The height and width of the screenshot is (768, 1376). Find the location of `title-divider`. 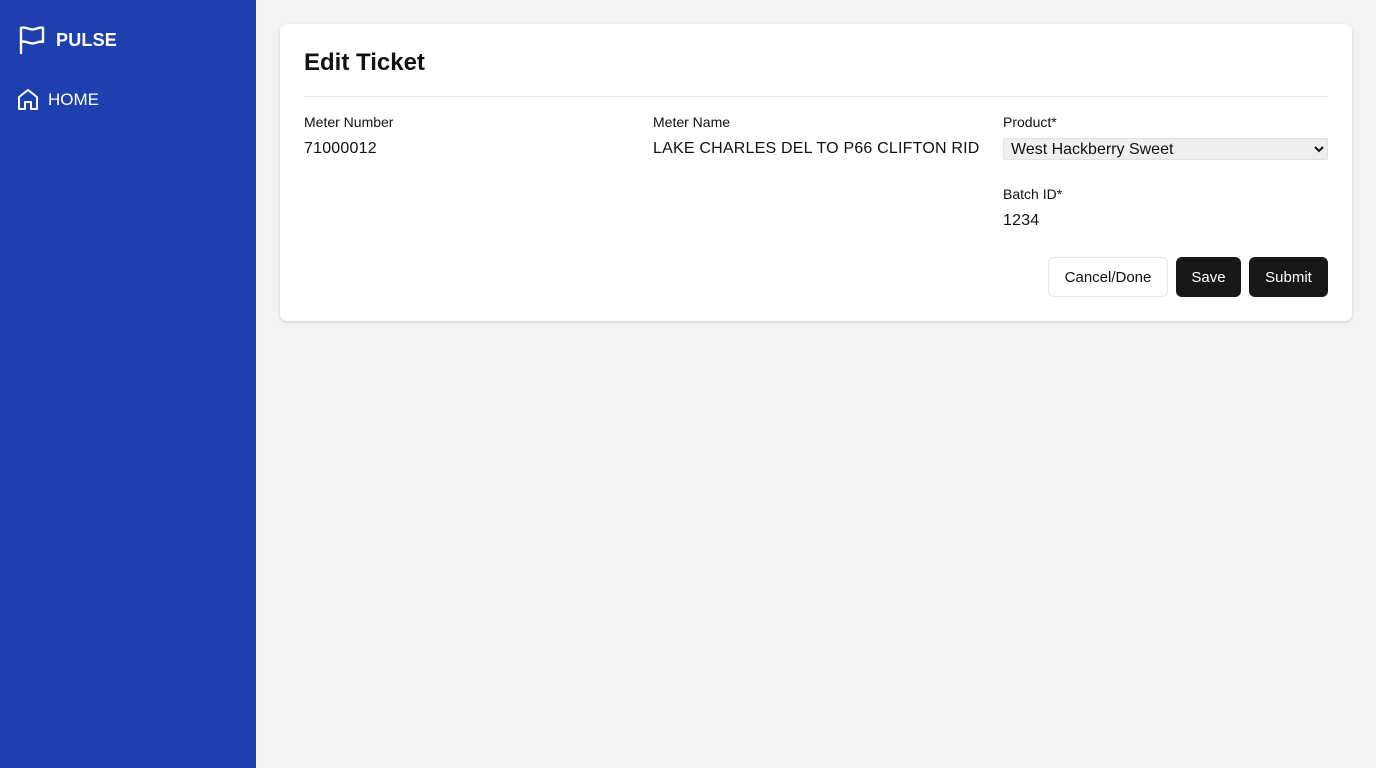

title-divider is located at coordinates (816, 96).